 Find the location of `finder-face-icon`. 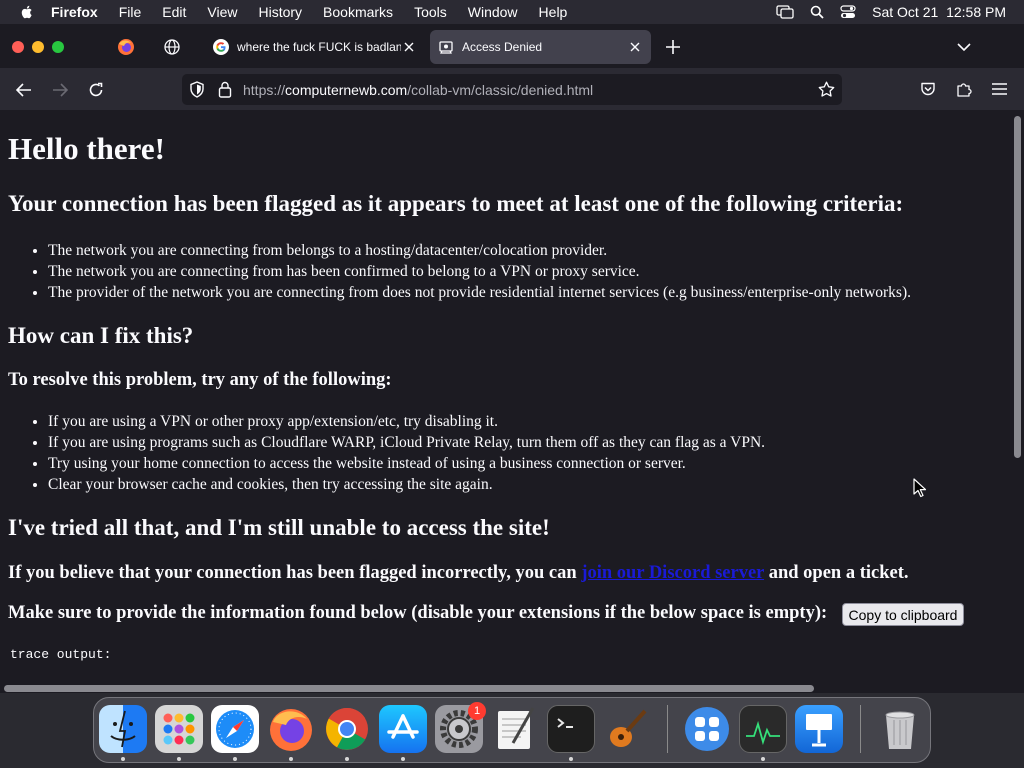

finder-face-icon is located at coordinates (123, 729).